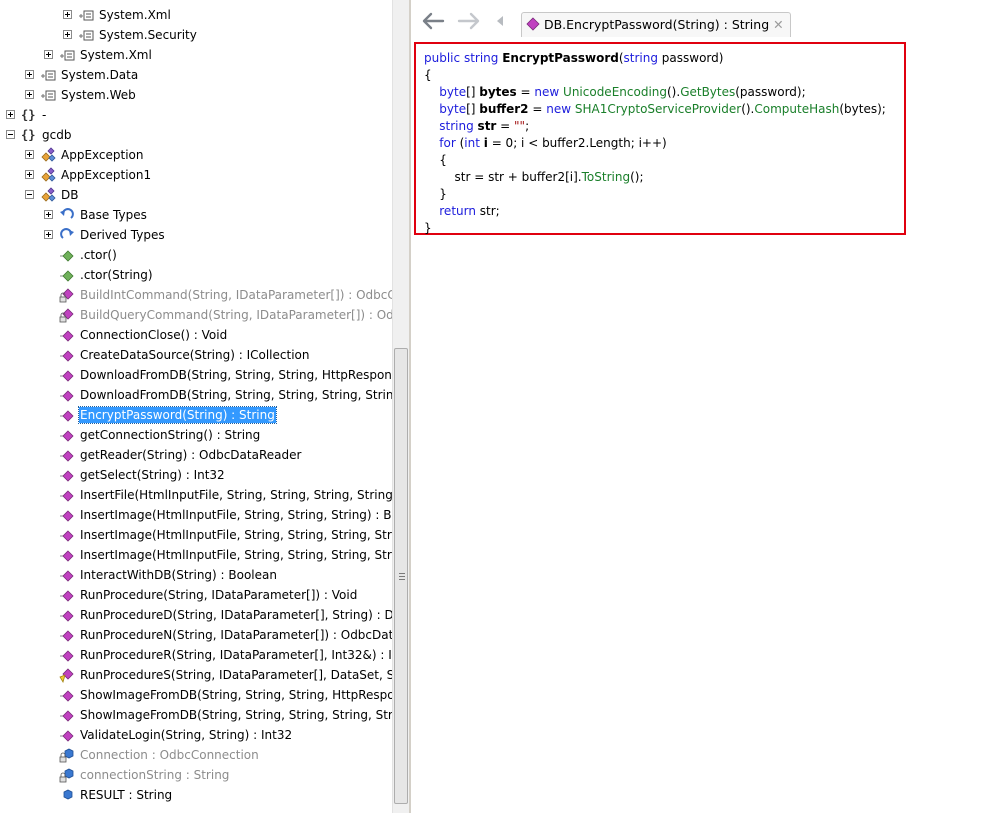 The image size is (995, 813). I want to click on tree-vertical-scrollbar, so click(400, 406).